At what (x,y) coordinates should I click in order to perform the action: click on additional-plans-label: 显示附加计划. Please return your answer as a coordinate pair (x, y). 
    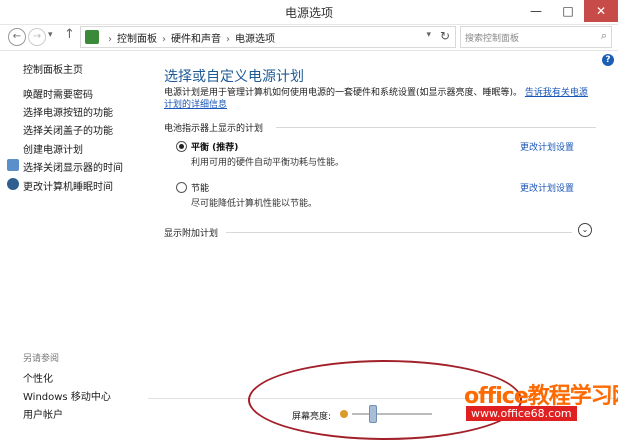
    Looking at the image, I should click on (191, 232).